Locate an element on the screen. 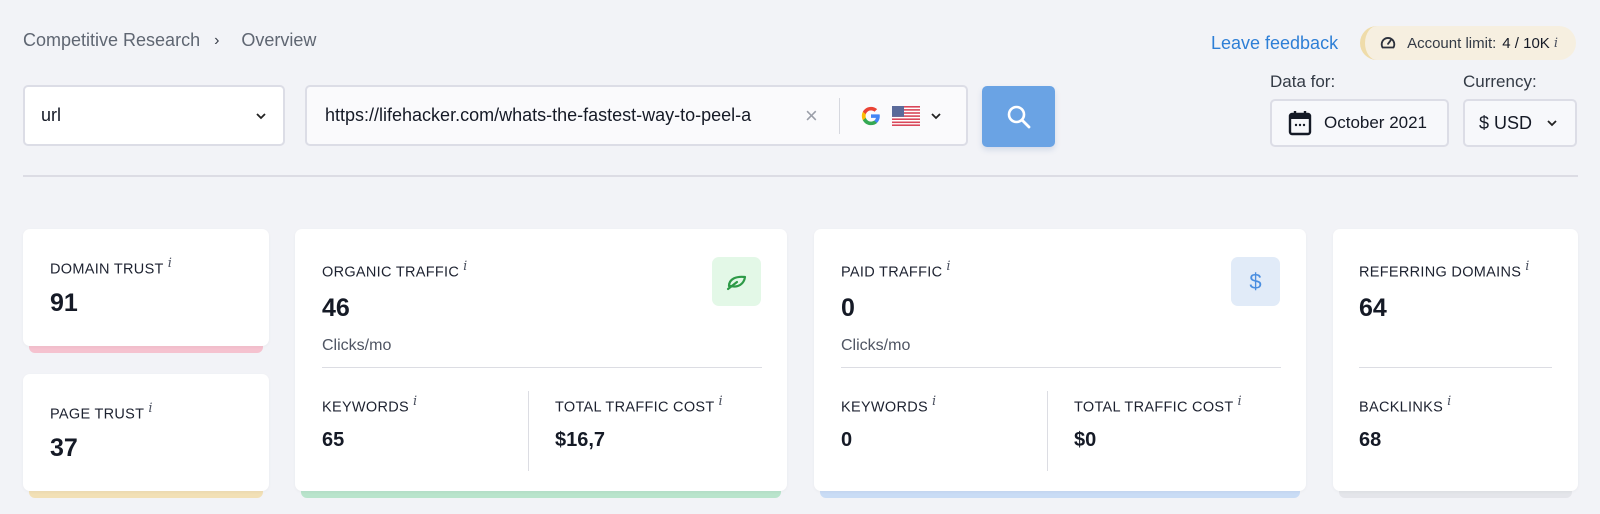 The width and height of the screenshot is (1600, 514). organic-keywords-title: Keywords is located at coordinates (365, 407).